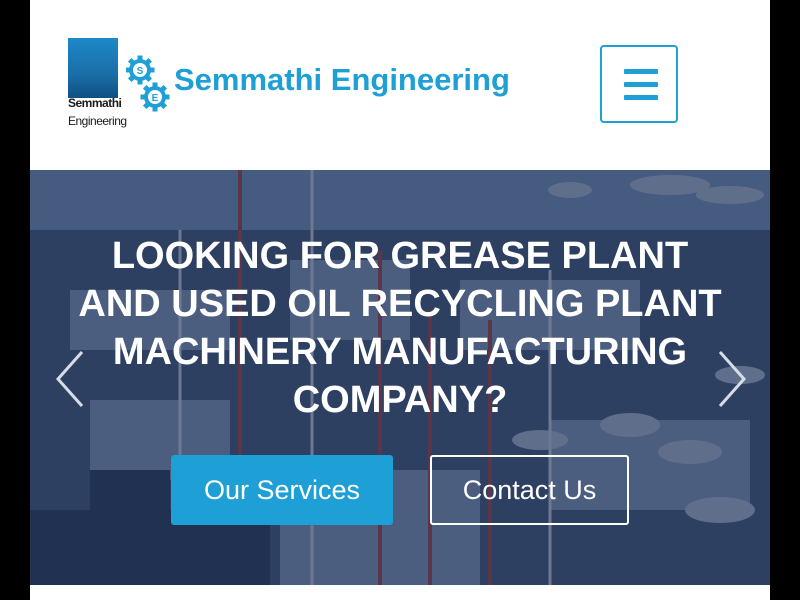  What do you see at coordinates (400, 256) in the screenshot?
I see `headline-line: LOOKING FOR GREASE PLANT` at bounding box center [400, 256].